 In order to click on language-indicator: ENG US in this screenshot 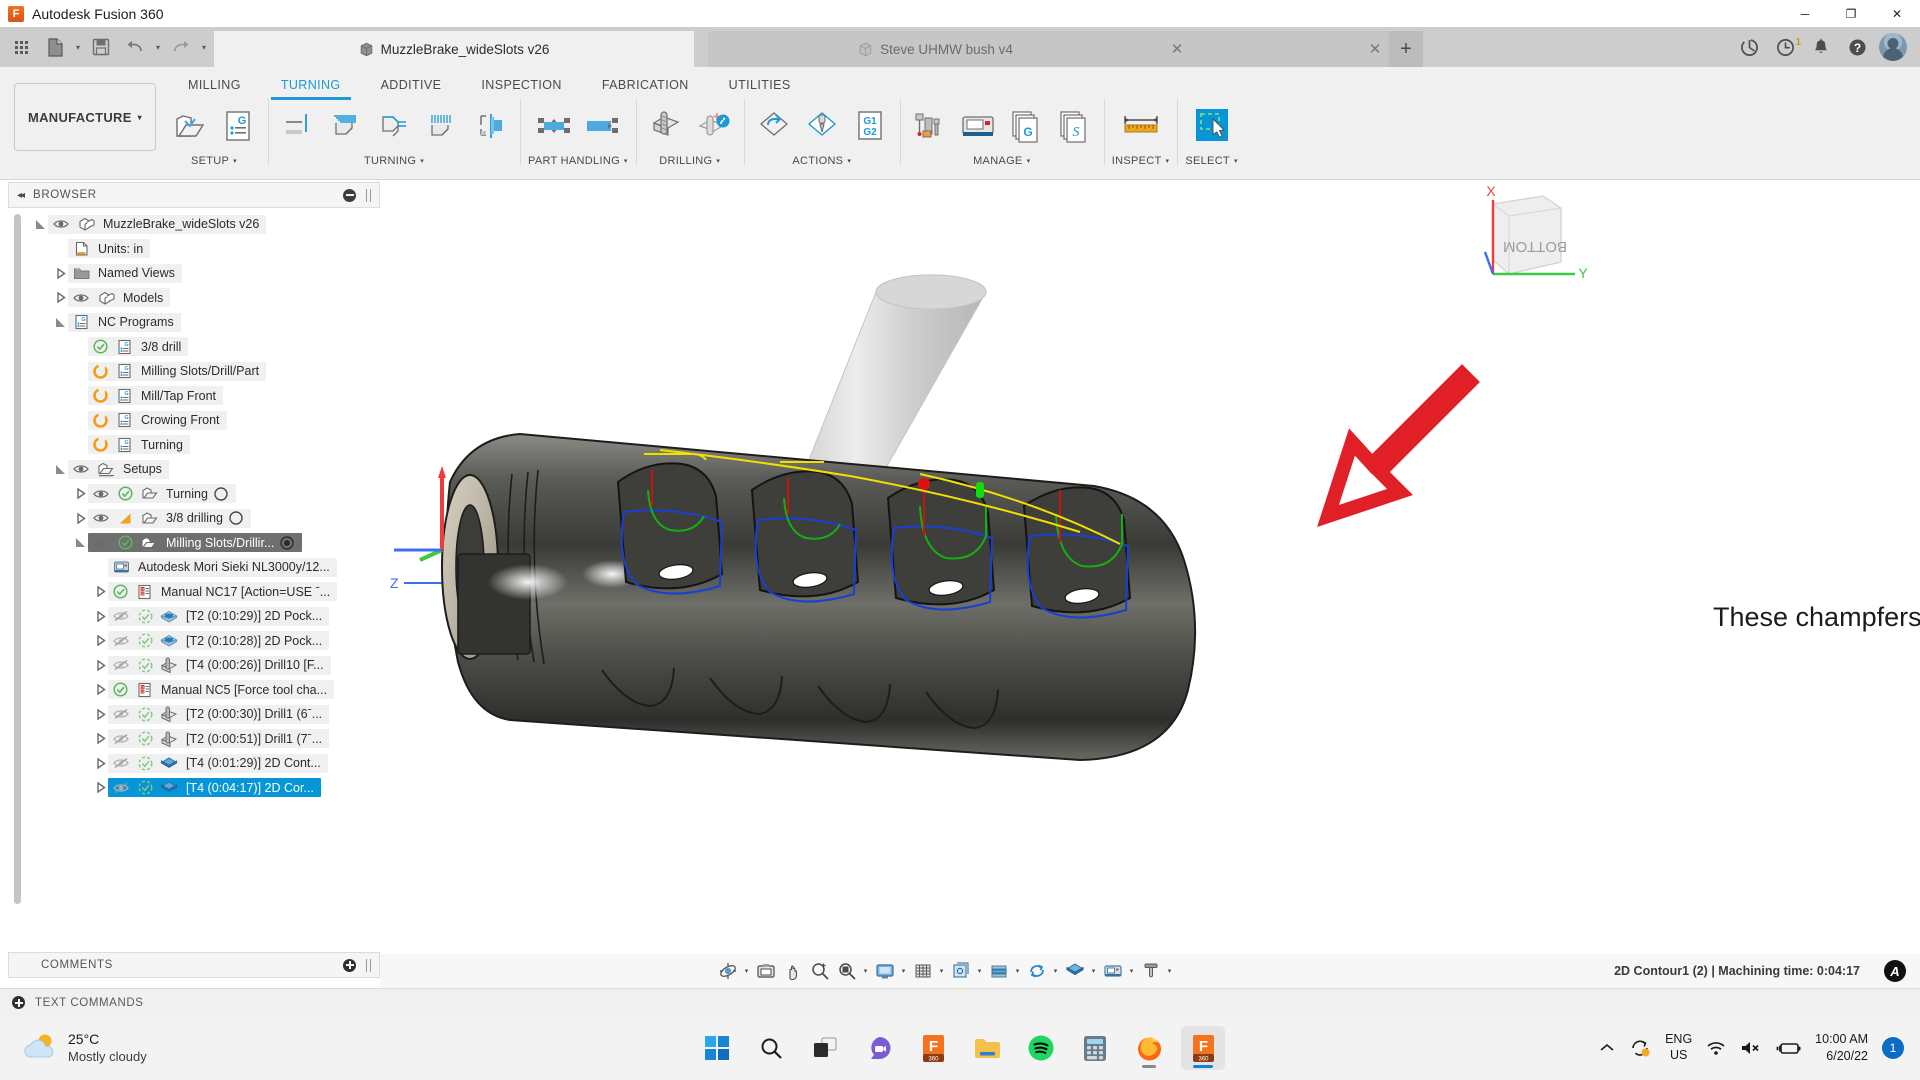, I will do `click(1678, 1047)`.